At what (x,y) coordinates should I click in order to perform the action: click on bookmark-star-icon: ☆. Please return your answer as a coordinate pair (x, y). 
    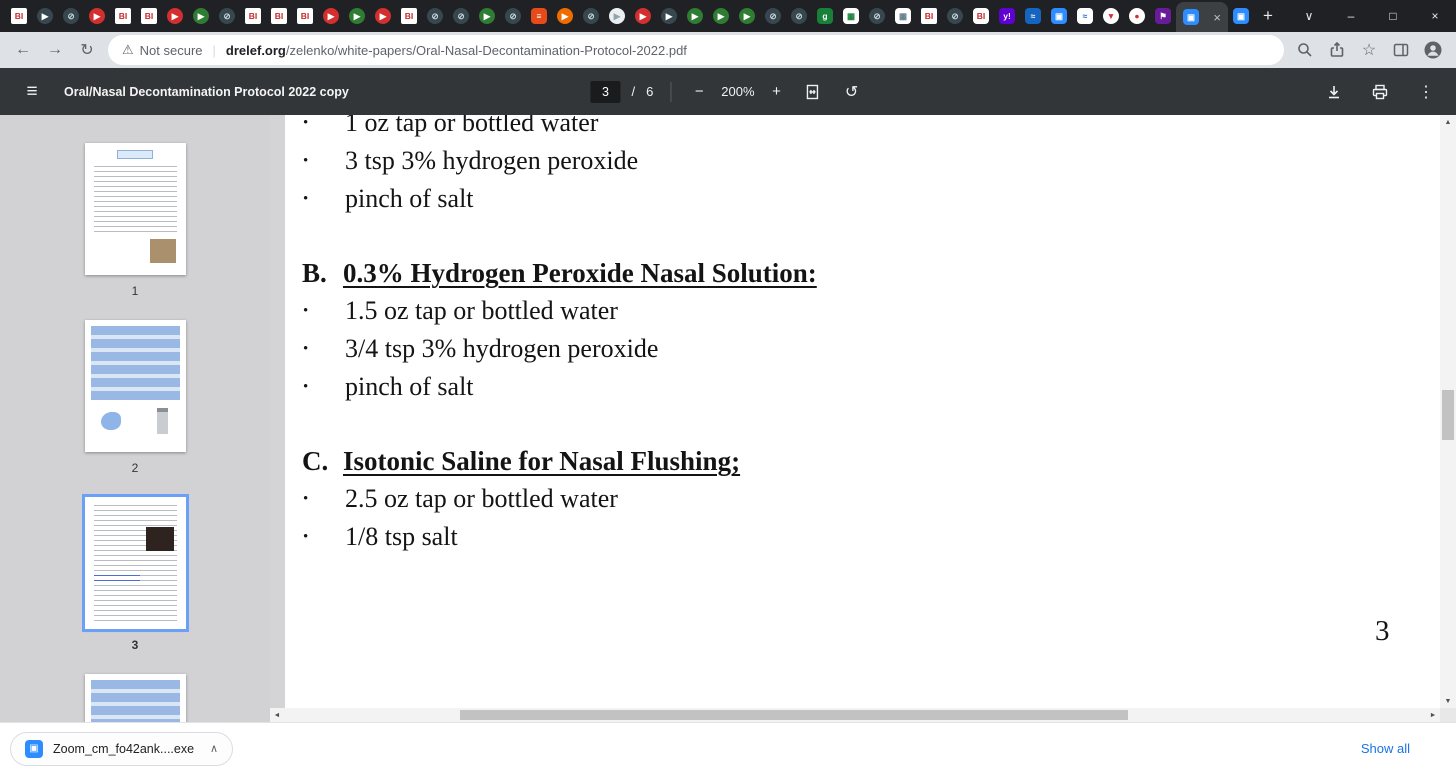
    Looking at the image, I should click on (1369, 50).